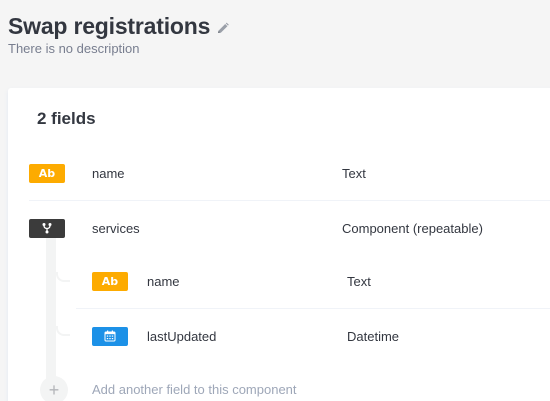 The height and width of the screenshot is (401, 550). Describe the element at coordinates (116, 228) in the screenshot. I see `field-name: services` at that location.